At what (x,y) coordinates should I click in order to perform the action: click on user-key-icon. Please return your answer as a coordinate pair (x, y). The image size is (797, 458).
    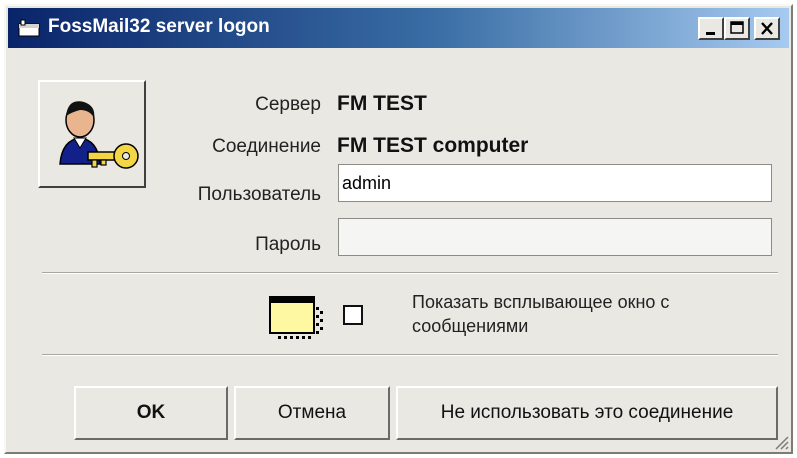
    Looking at the image, I should click on (99, 135).